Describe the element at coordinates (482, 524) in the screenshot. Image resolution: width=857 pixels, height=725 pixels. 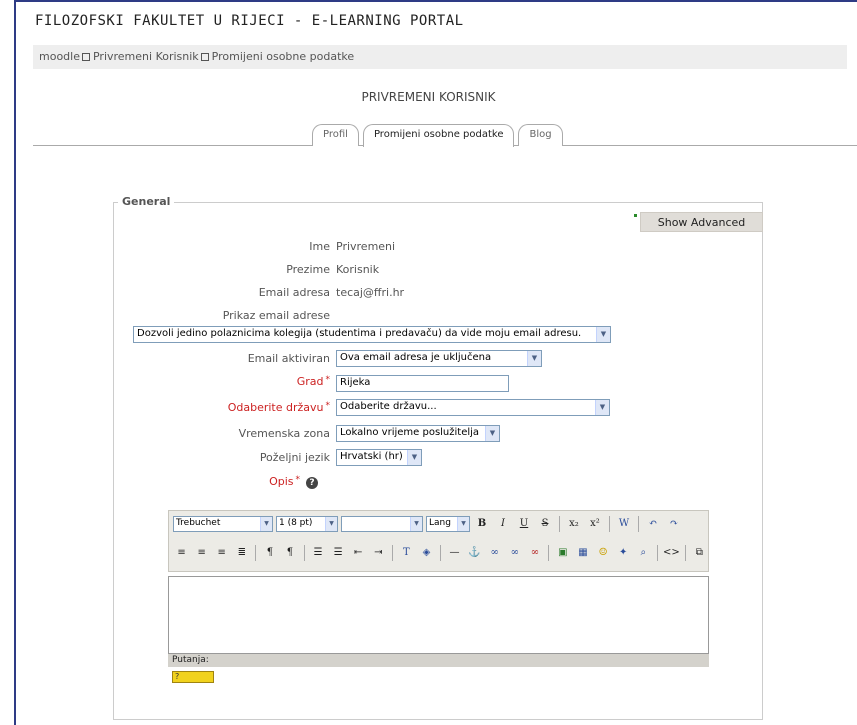
I see `bold-button: B` at that location.